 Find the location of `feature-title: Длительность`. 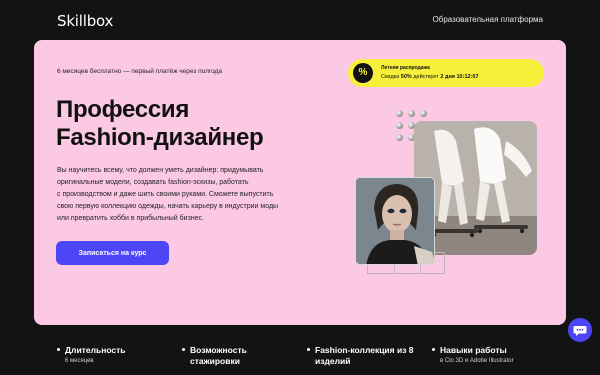

feature-title: Длительность is located at coordinates (95, 350).